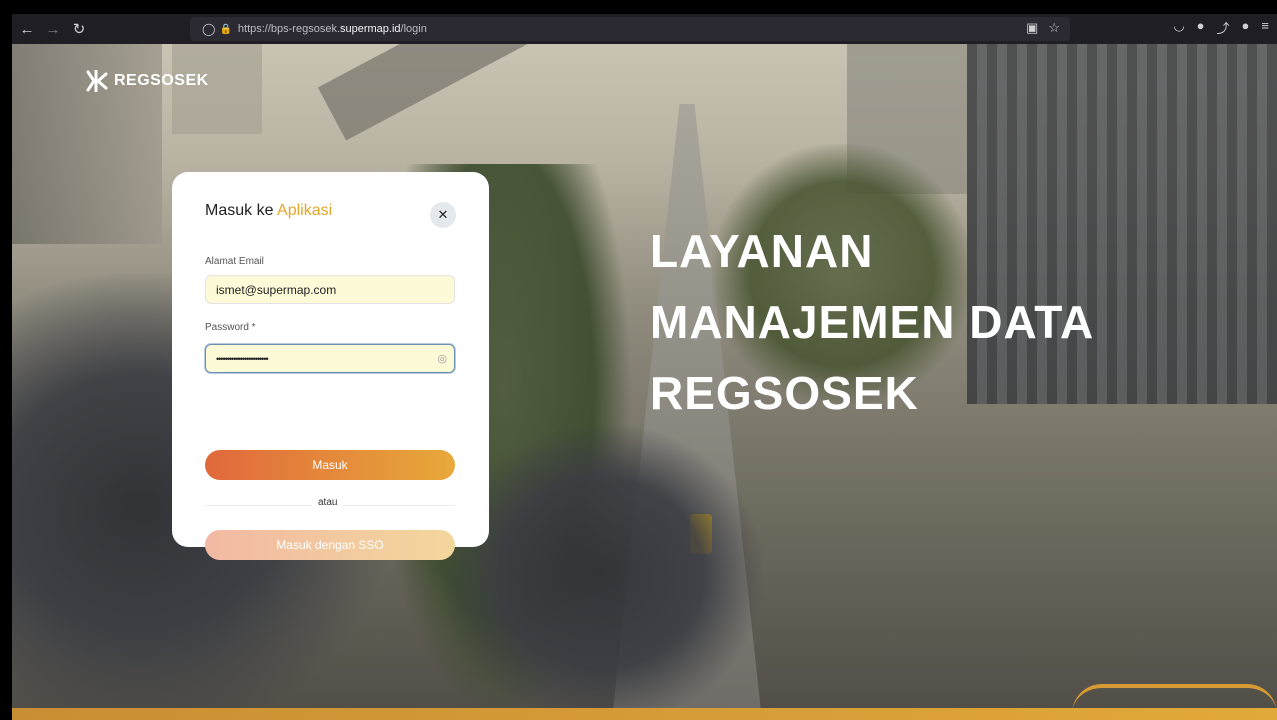 The image size is (1277, 720). What do you see at coordinates (644, 714) in the screenshot?
I see `decorative-bottom-bar` at bounding box center [644, 714].